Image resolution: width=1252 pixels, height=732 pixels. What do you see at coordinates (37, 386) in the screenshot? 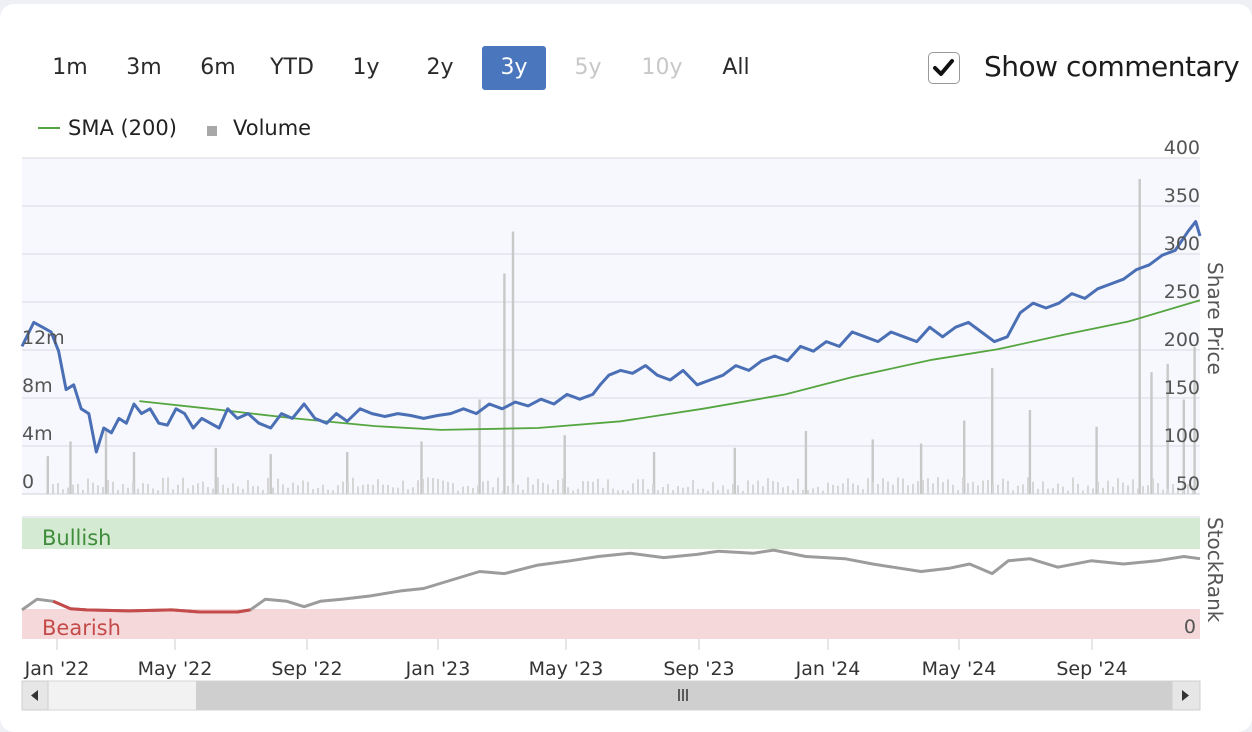
I see `volume-tick-label: 8m` at bounding box center [37, 386].